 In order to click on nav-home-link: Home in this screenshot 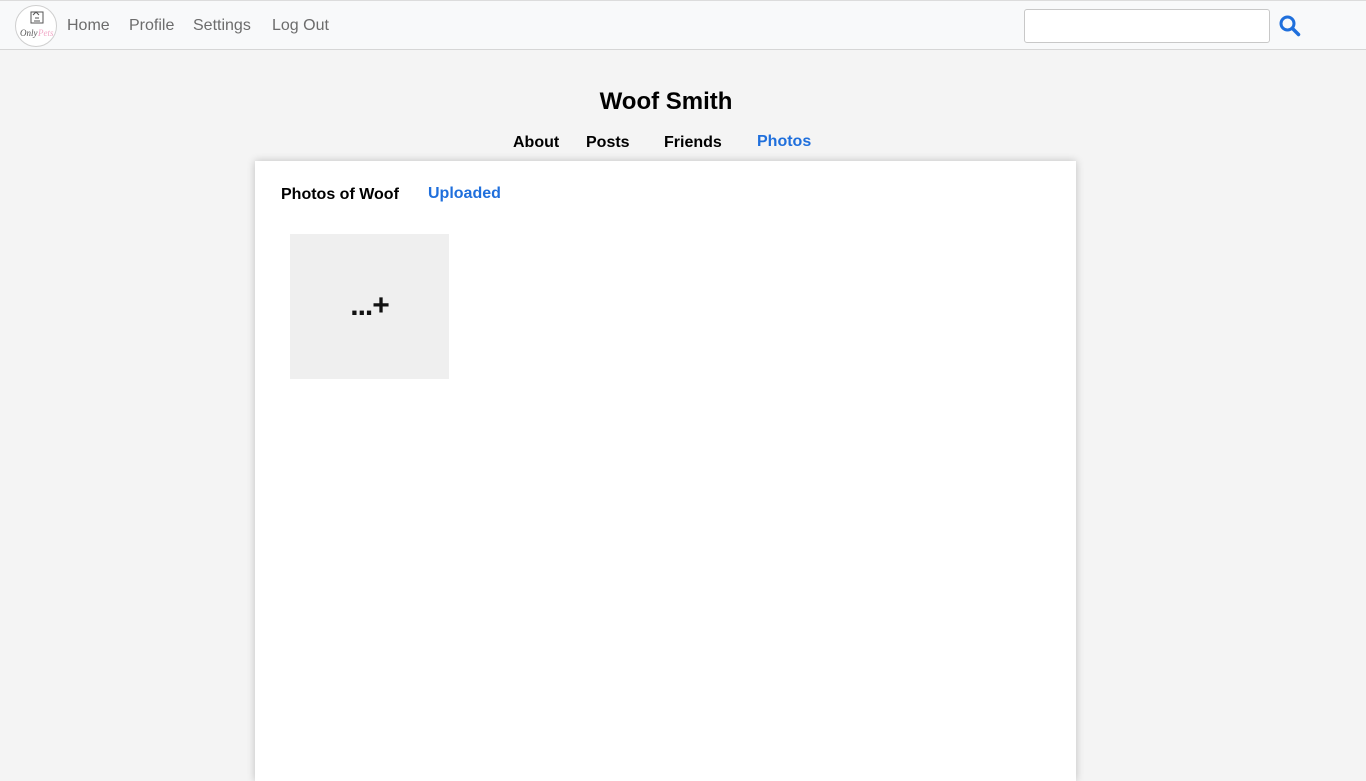, I will do `click(88, 26)`.